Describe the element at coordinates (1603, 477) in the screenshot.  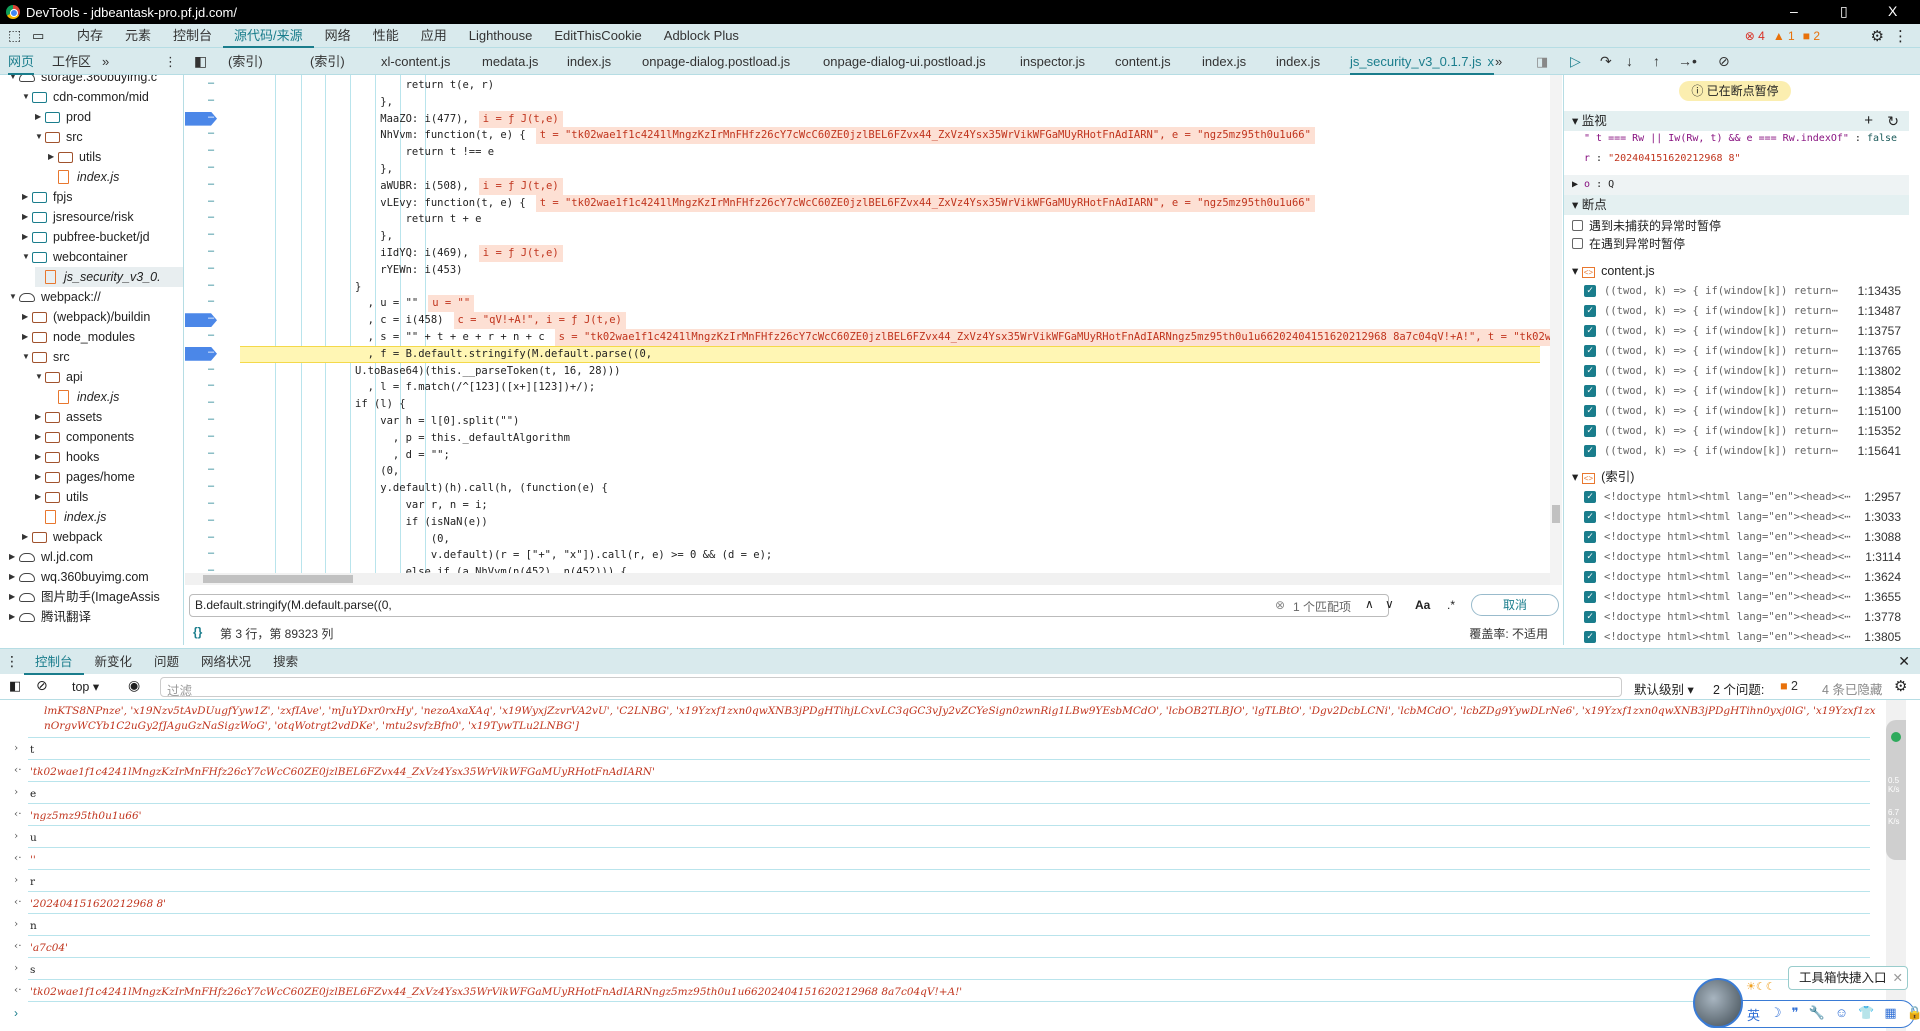
I see `breakpoint-file-group: ▾ <> (索引)` at that location.